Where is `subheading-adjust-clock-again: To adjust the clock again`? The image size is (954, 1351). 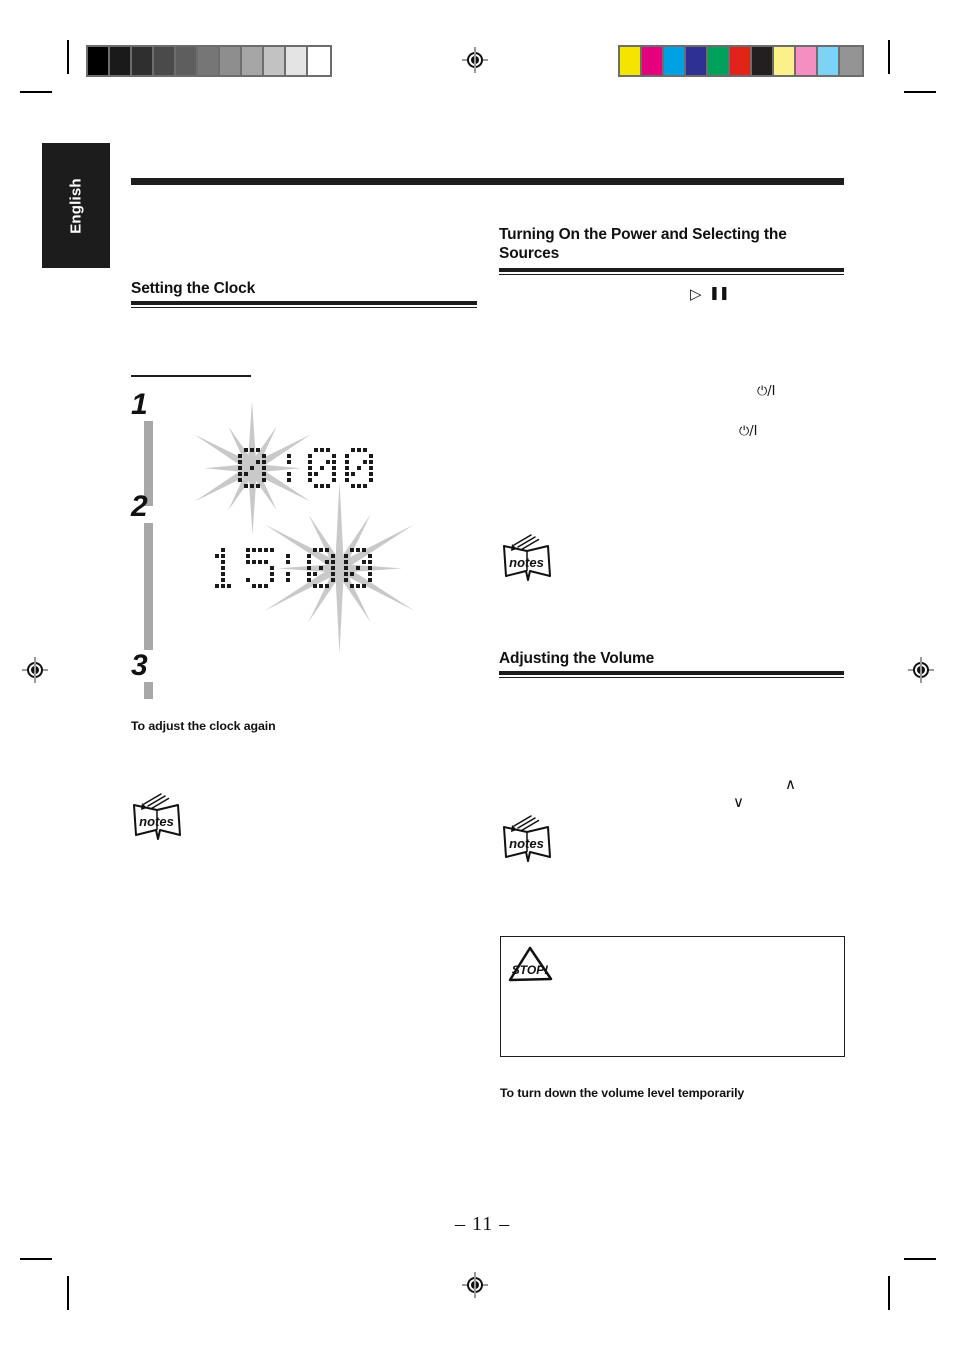 subheading-adjust-clock-again: To adjust the clock again is located at coordinates (203, 726).